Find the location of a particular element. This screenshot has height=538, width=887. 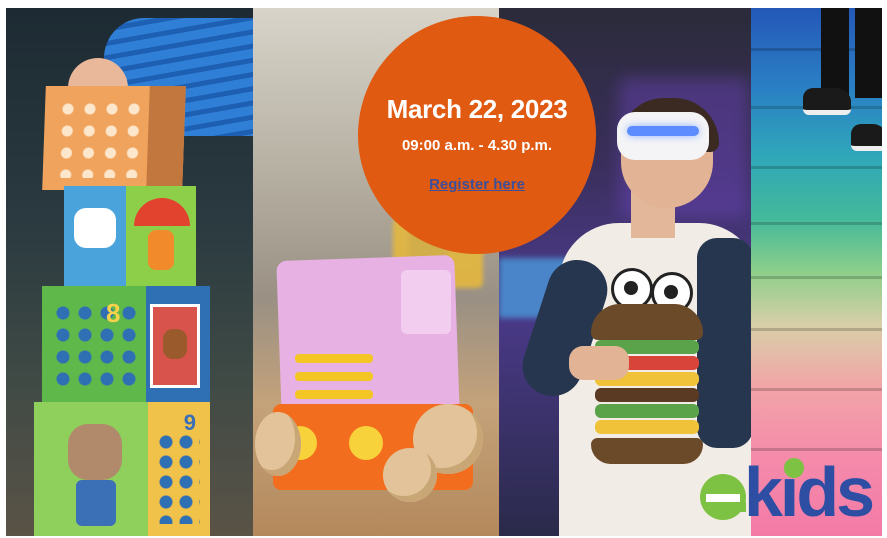

event-date: March 22, 2023 is located at coordinates (477, 109).